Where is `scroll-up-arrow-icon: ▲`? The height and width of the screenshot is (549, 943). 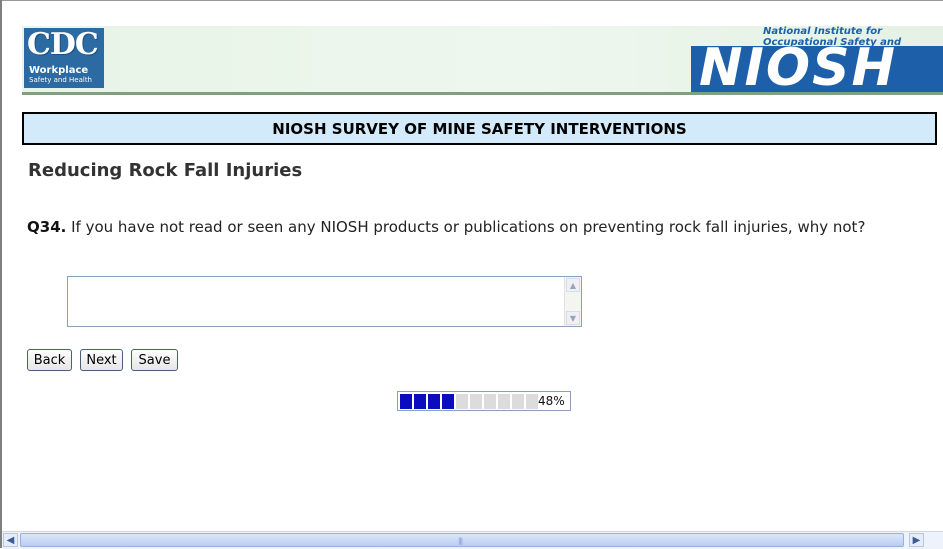
scroll-up-arrow-icon: ▲ is located at coordinates (573, 285).